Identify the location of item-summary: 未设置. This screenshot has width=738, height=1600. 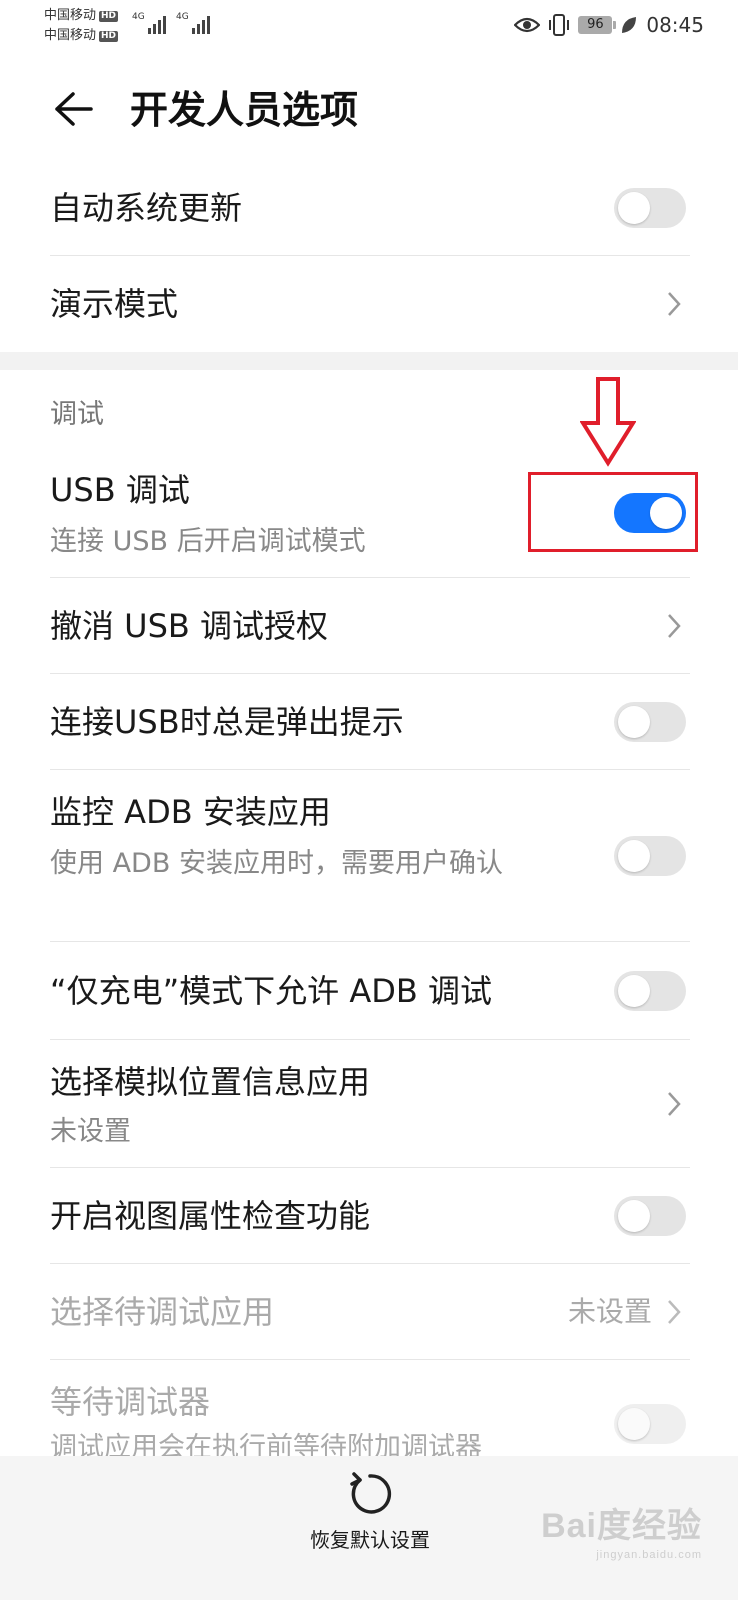
(90, 1131).